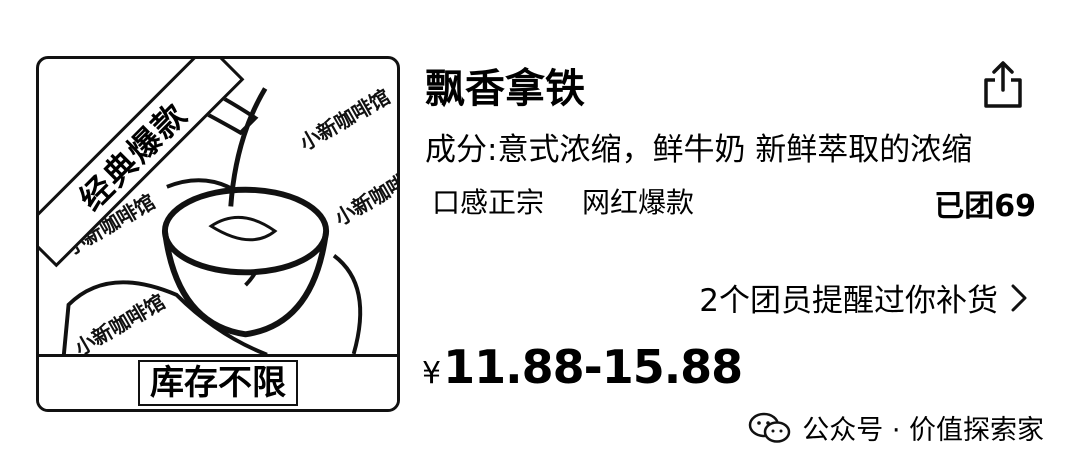 This screenshot has height=470, width=1080. Describe the element at coordinates (1003, 85) in the screenshot. I see `share-icon` at that location.